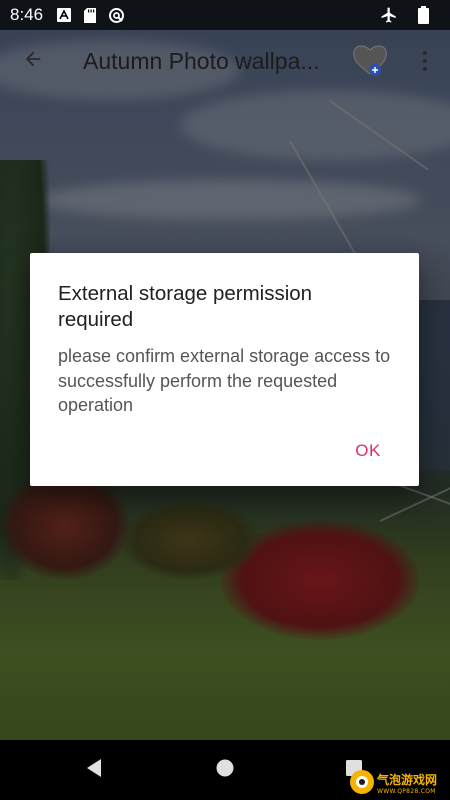  What do you see at coordinates (27, 14) in the screenshot?
I see `status-time: 8:46` at bounding box center [27, 14].